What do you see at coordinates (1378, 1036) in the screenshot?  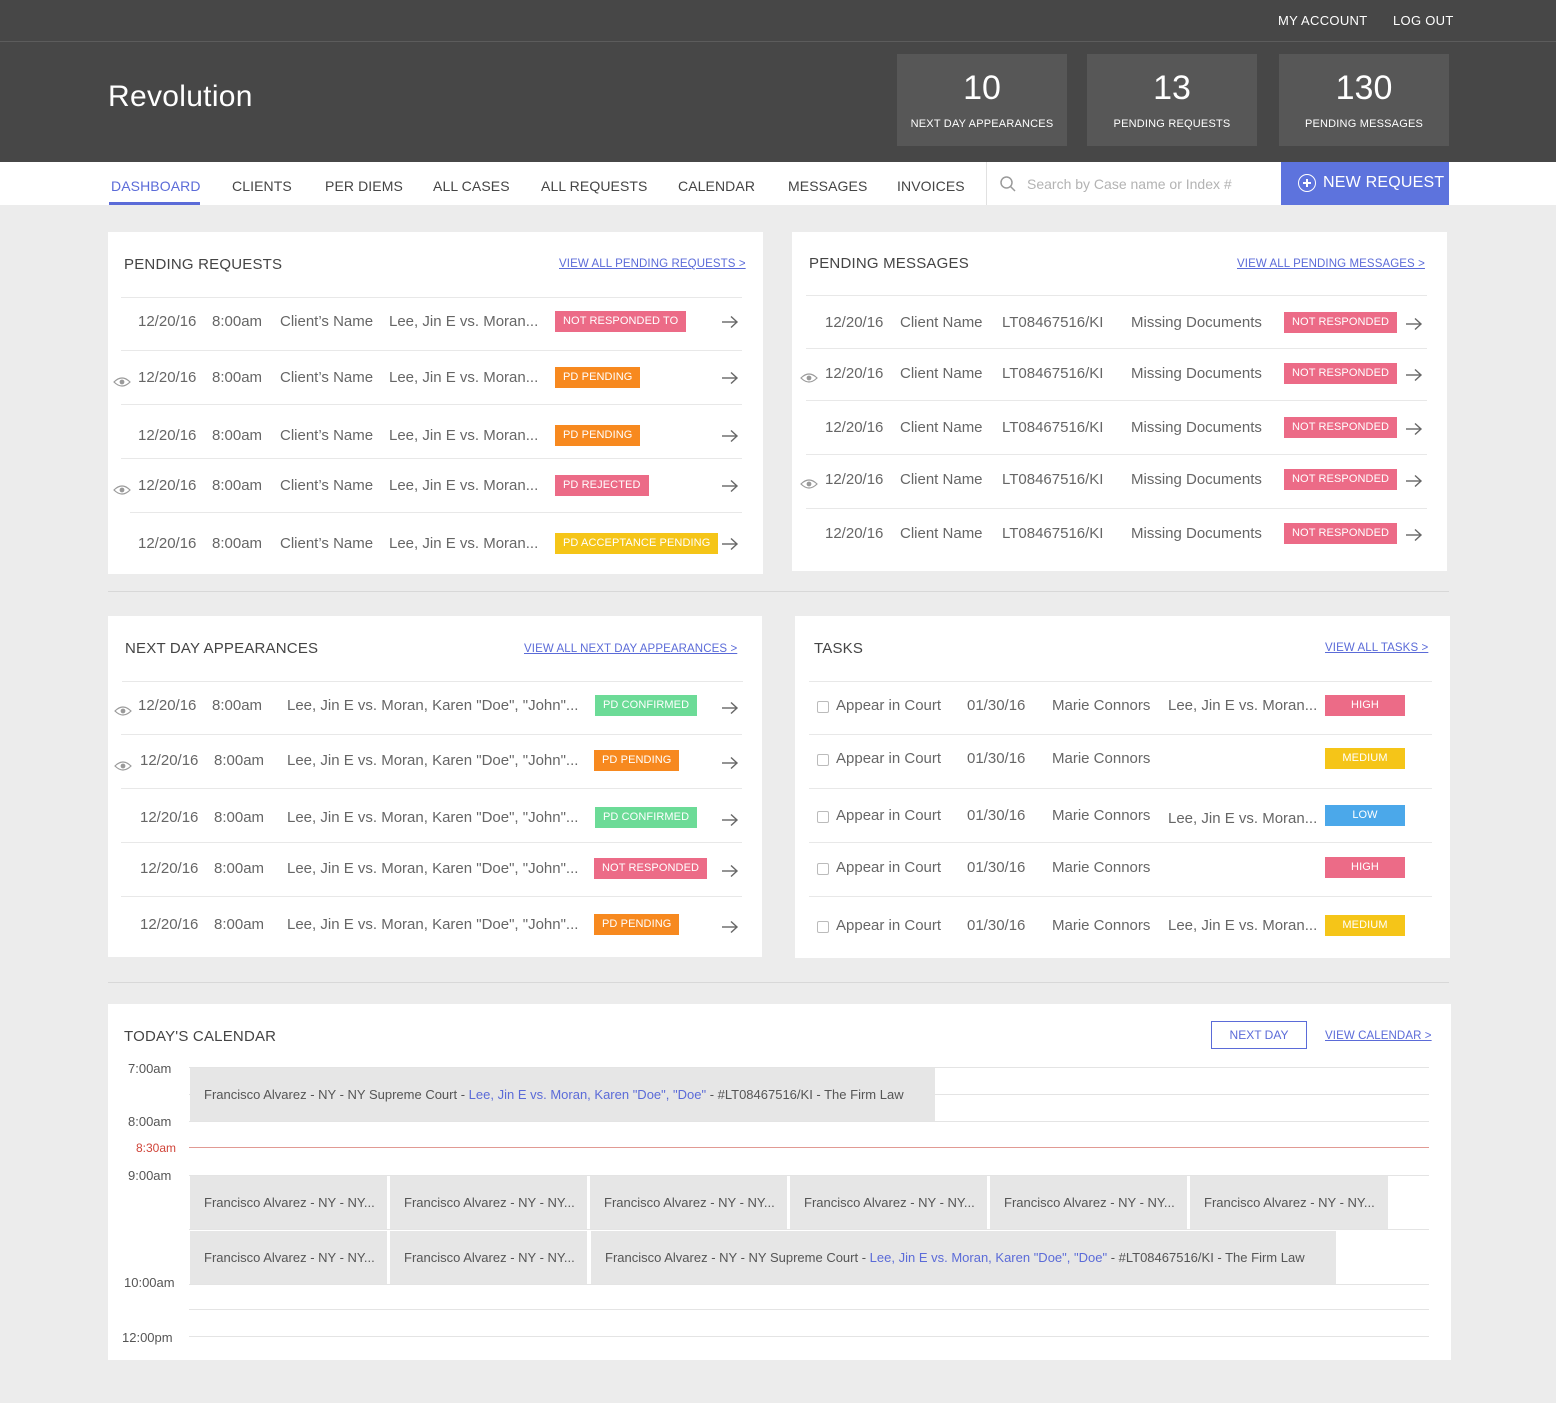 I see `view-calendar-link: VIEW CALENDAR >` at bounding box center [1378, 1036].